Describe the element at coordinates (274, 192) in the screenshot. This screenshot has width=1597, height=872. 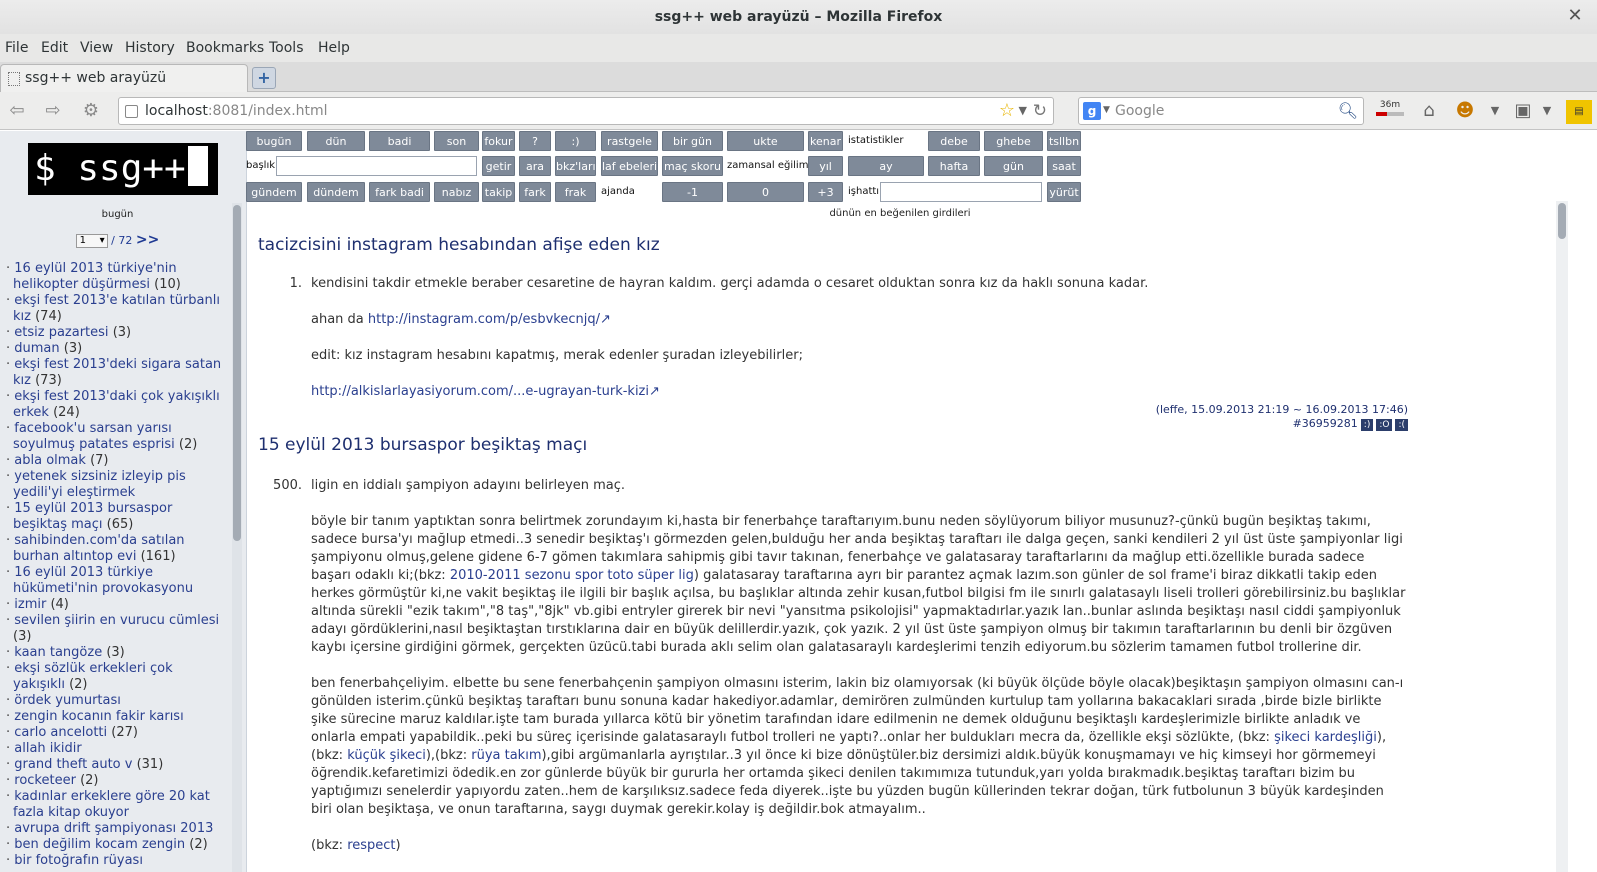
I see `btn-gundem: gündem` at that location.